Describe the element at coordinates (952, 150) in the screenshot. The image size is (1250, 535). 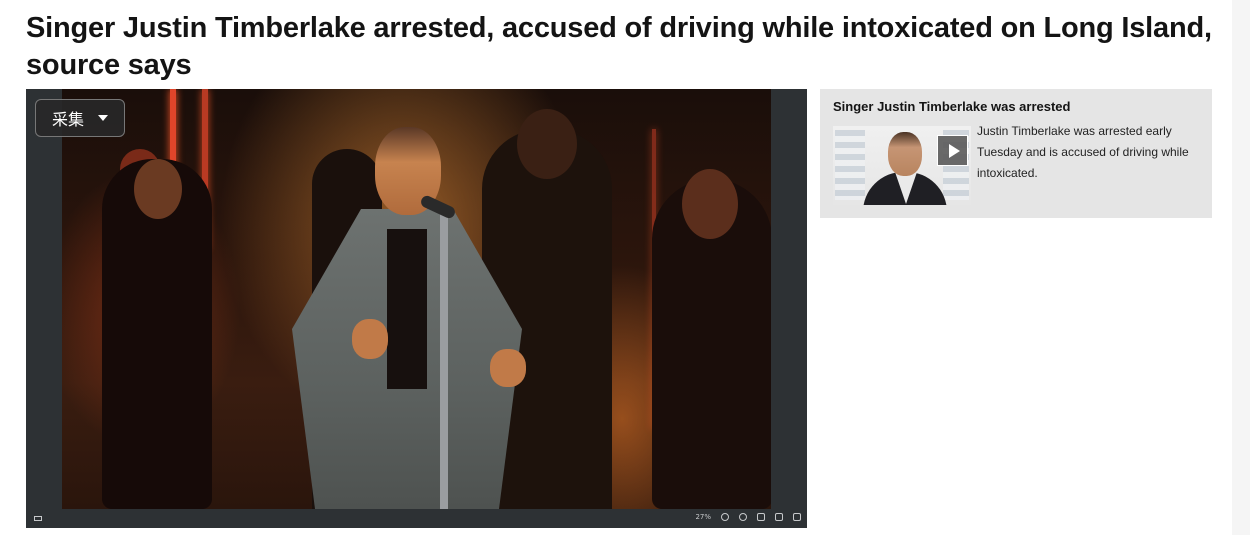
I see `play-icon` at that location.